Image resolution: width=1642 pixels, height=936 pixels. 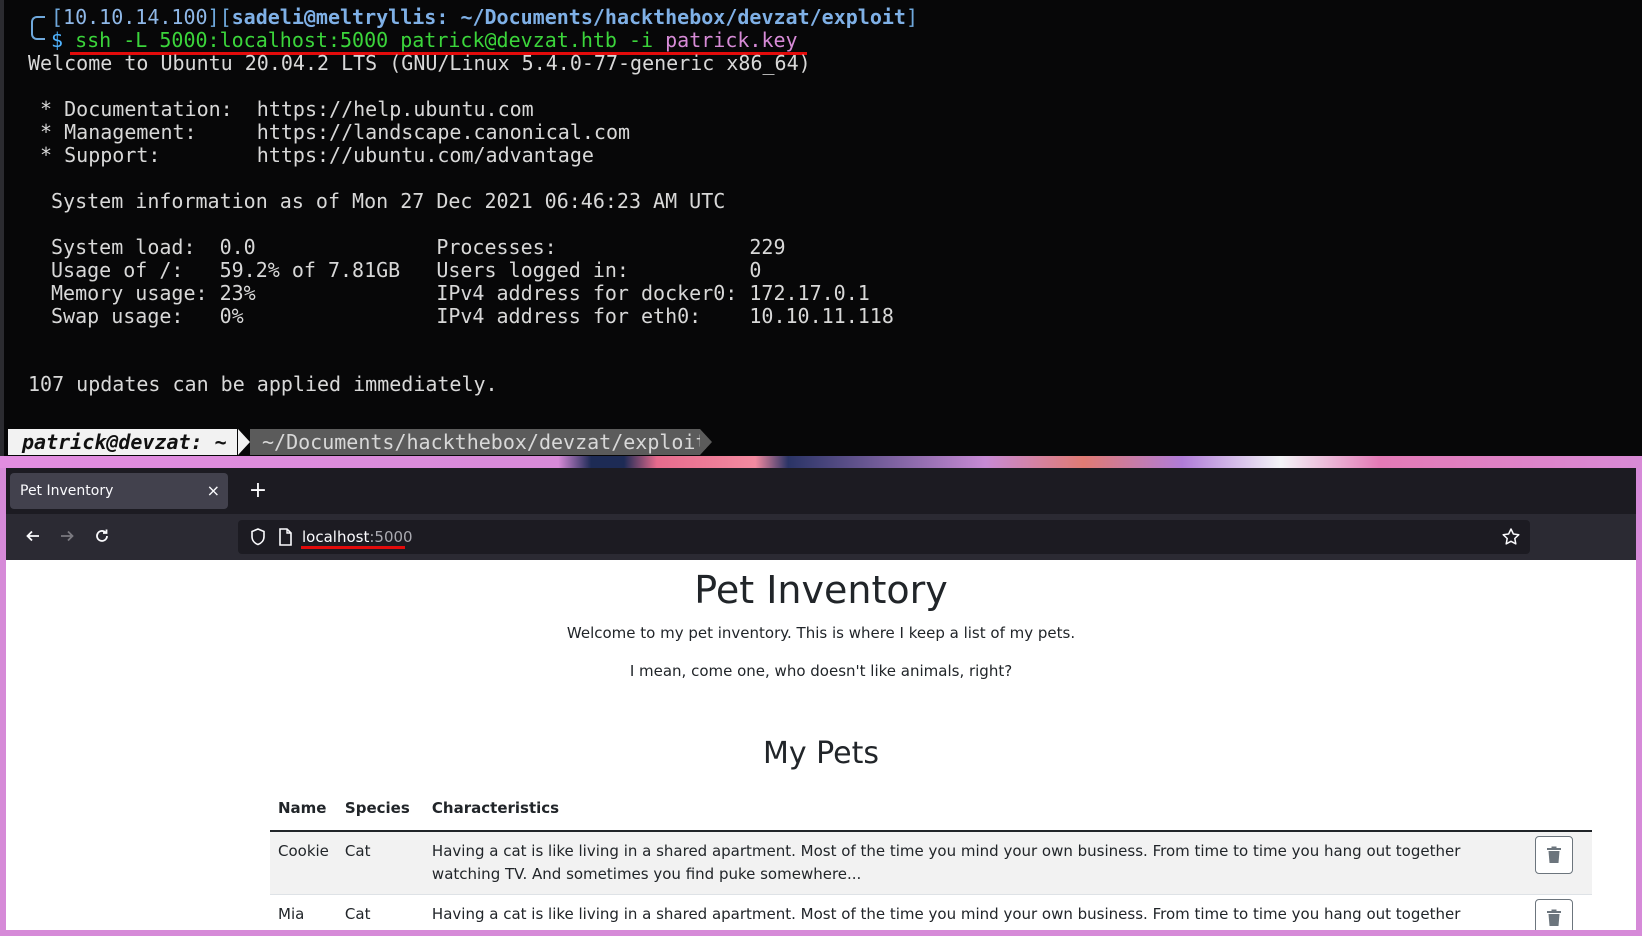 I want to click on url-port: :5000, so click(x=391, y=537).